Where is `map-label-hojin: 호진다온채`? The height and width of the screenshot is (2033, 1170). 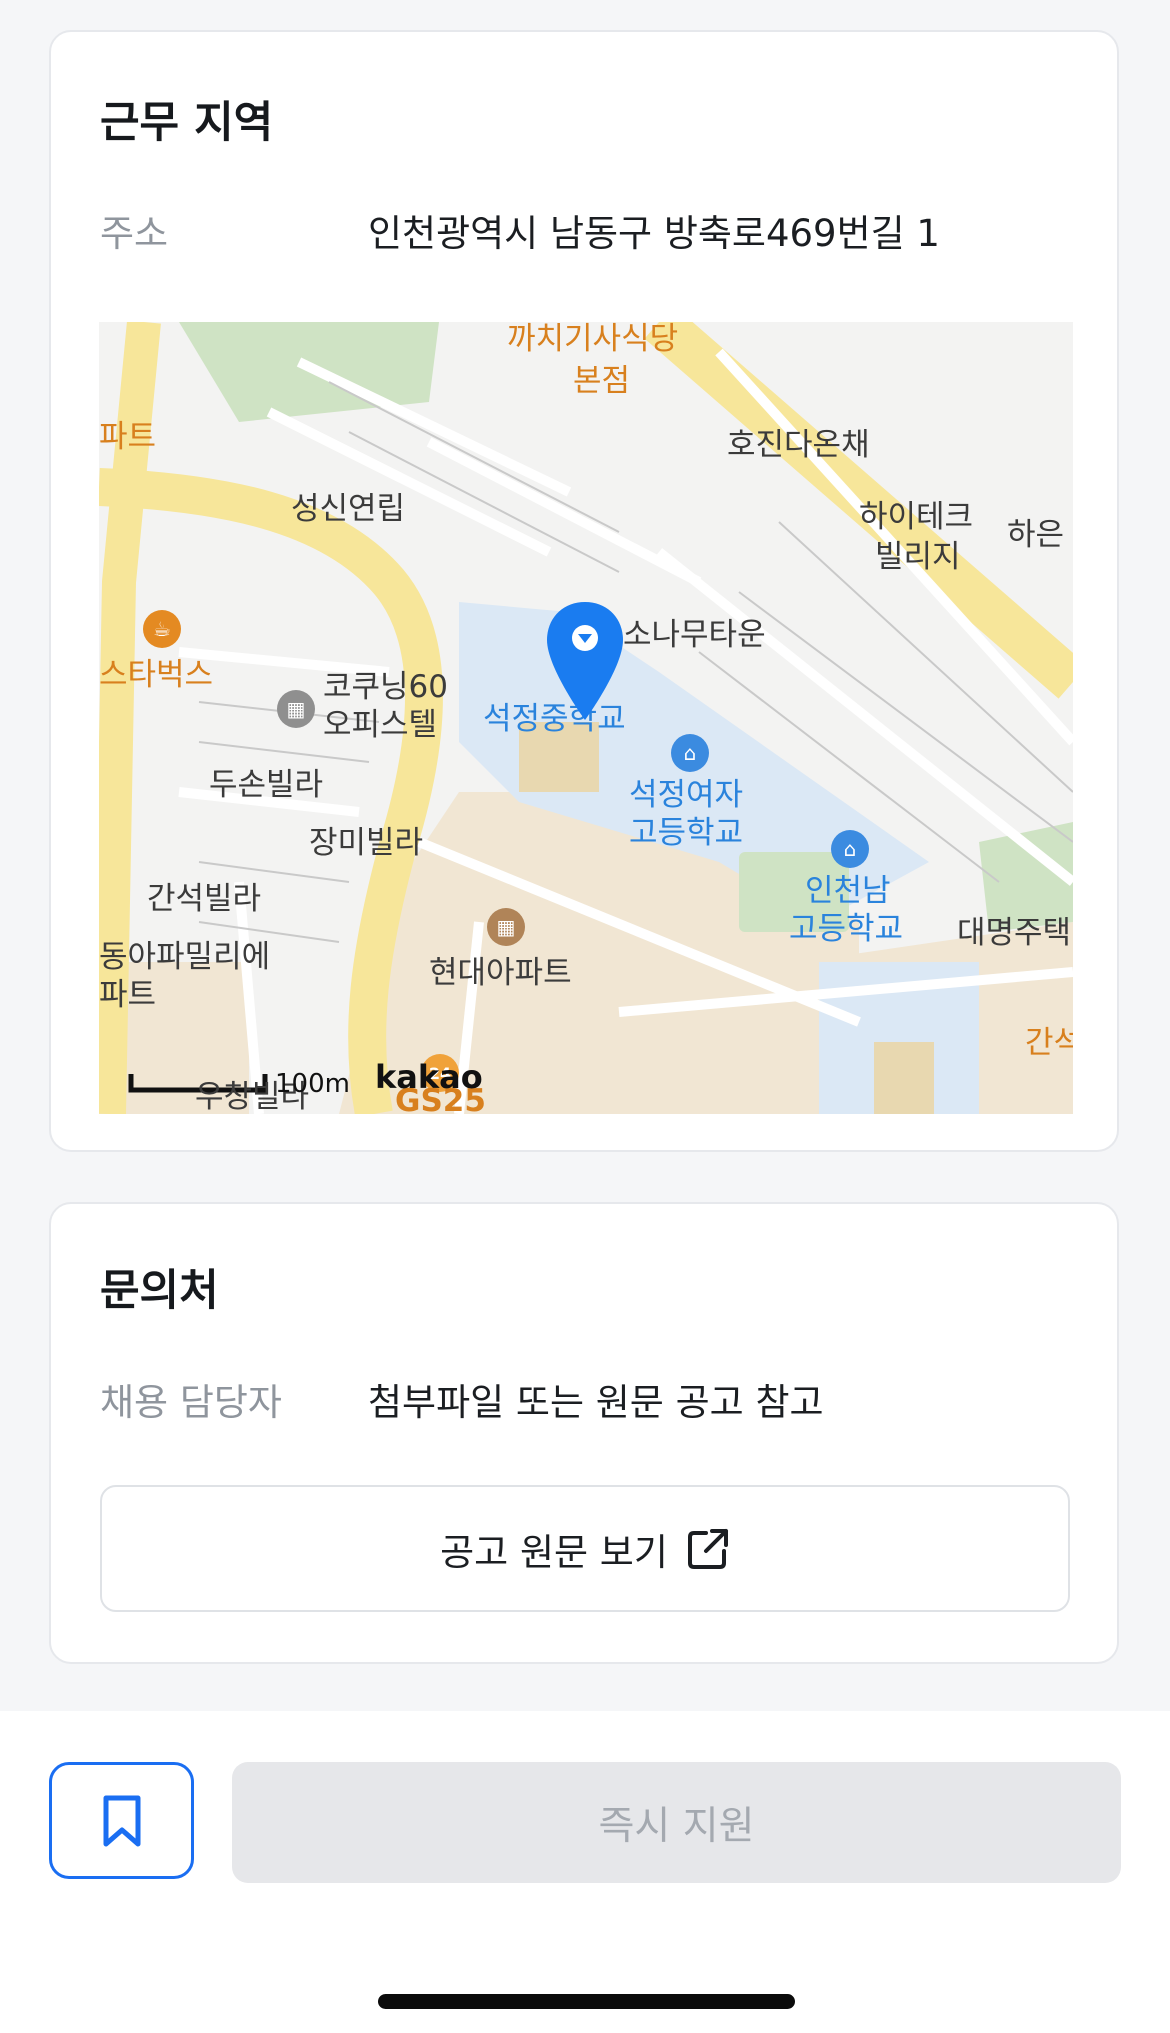 map-label-hojin: 호진다온채 is located at coordinates (798, 445).